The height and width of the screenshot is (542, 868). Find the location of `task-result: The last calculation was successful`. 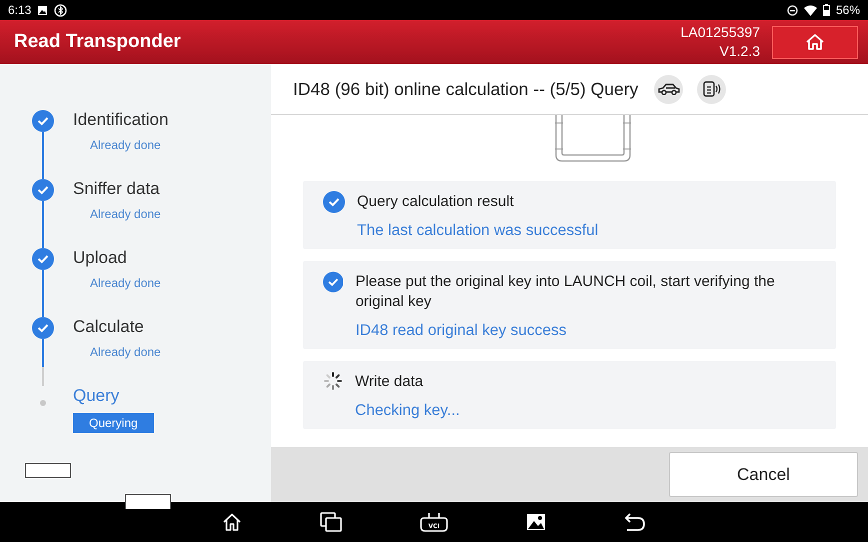

task-result: The last calculation was successful is located at coordinates (477, 231).